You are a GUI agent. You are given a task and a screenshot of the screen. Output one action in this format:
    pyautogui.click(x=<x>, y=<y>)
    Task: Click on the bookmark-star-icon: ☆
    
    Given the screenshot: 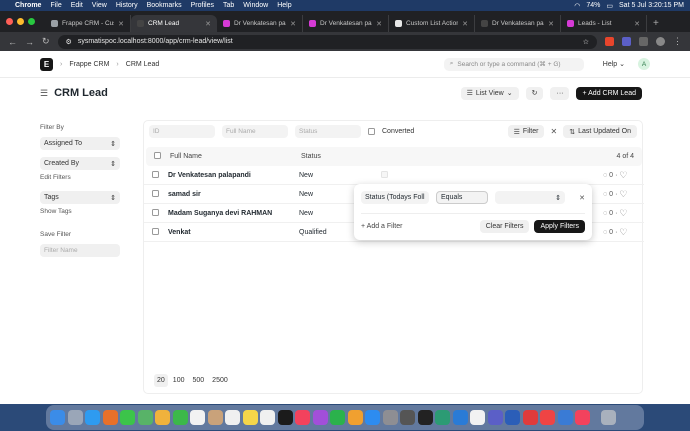 What is the action you would take?
    pyautogui.click(x=586, y=42)
    